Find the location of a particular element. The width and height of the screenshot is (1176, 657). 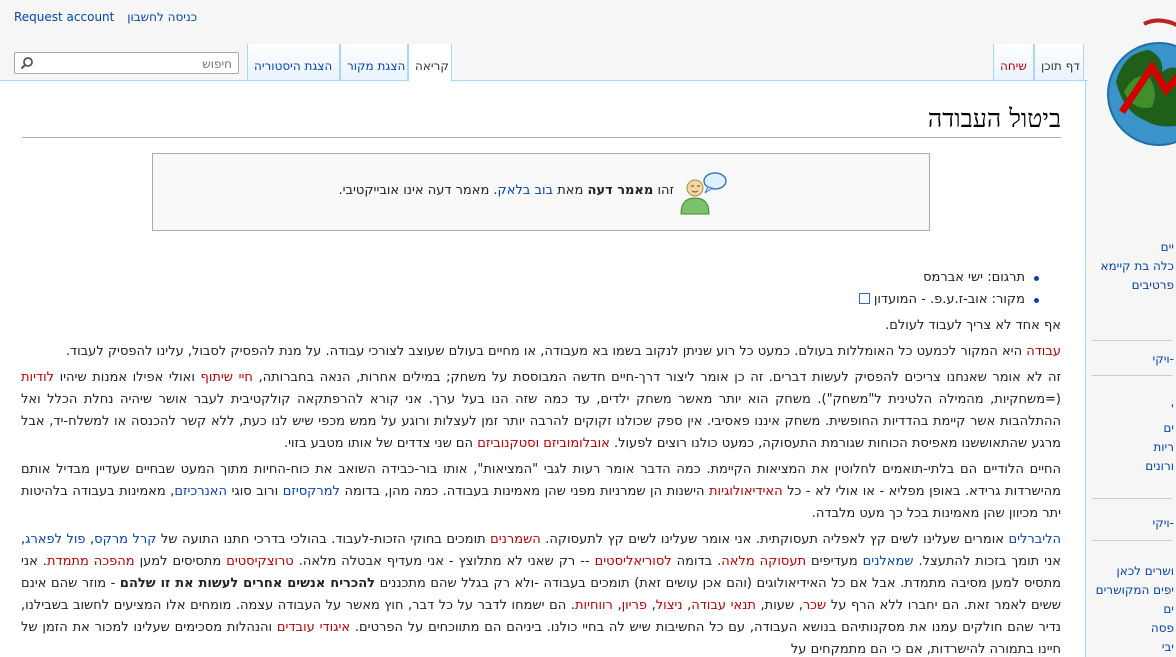

search-icon is located at coordinates (27, 63).